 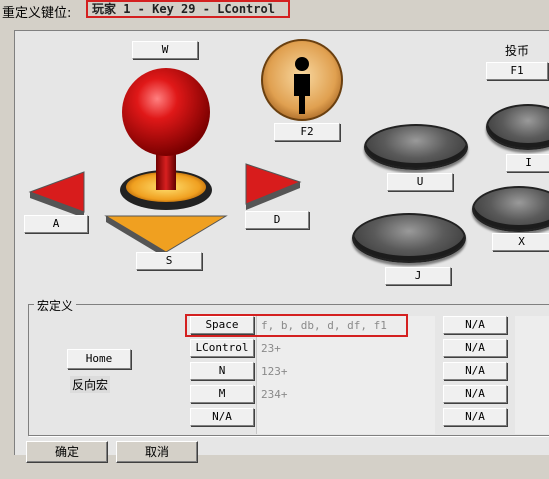 I want to click on macro-trigger-3: N, so click(x=222, y=371).